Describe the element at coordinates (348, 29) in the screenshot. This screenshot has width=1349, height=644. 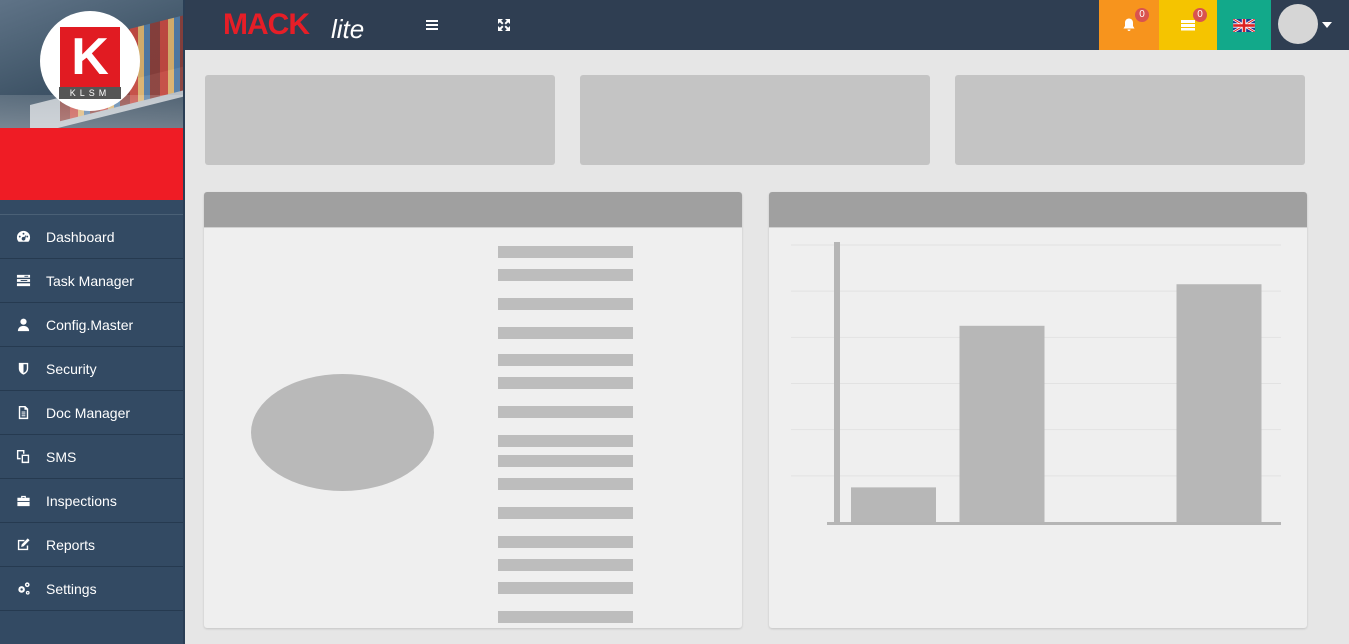
I see `app-brand-sub: lite` at that location.